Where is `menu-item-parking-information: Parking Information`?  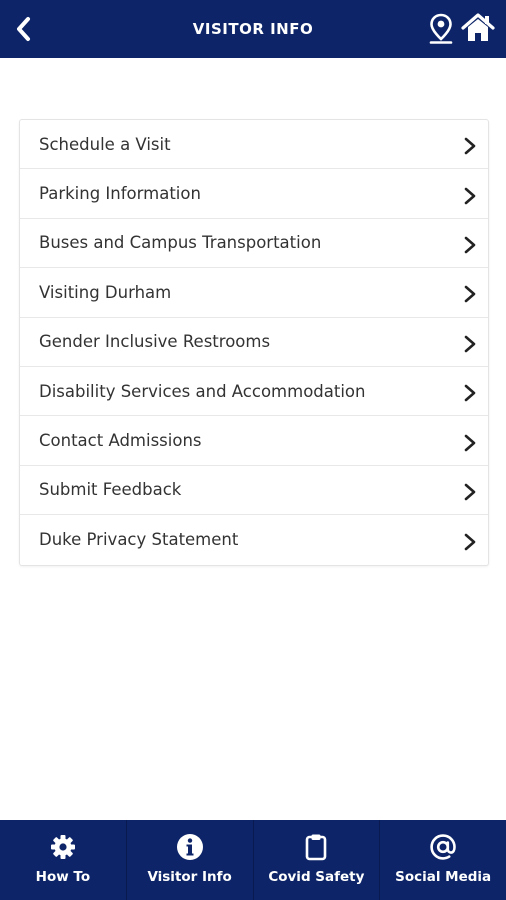 menu-item-parking-information: Parking Information is located at coordinates (254, 194).